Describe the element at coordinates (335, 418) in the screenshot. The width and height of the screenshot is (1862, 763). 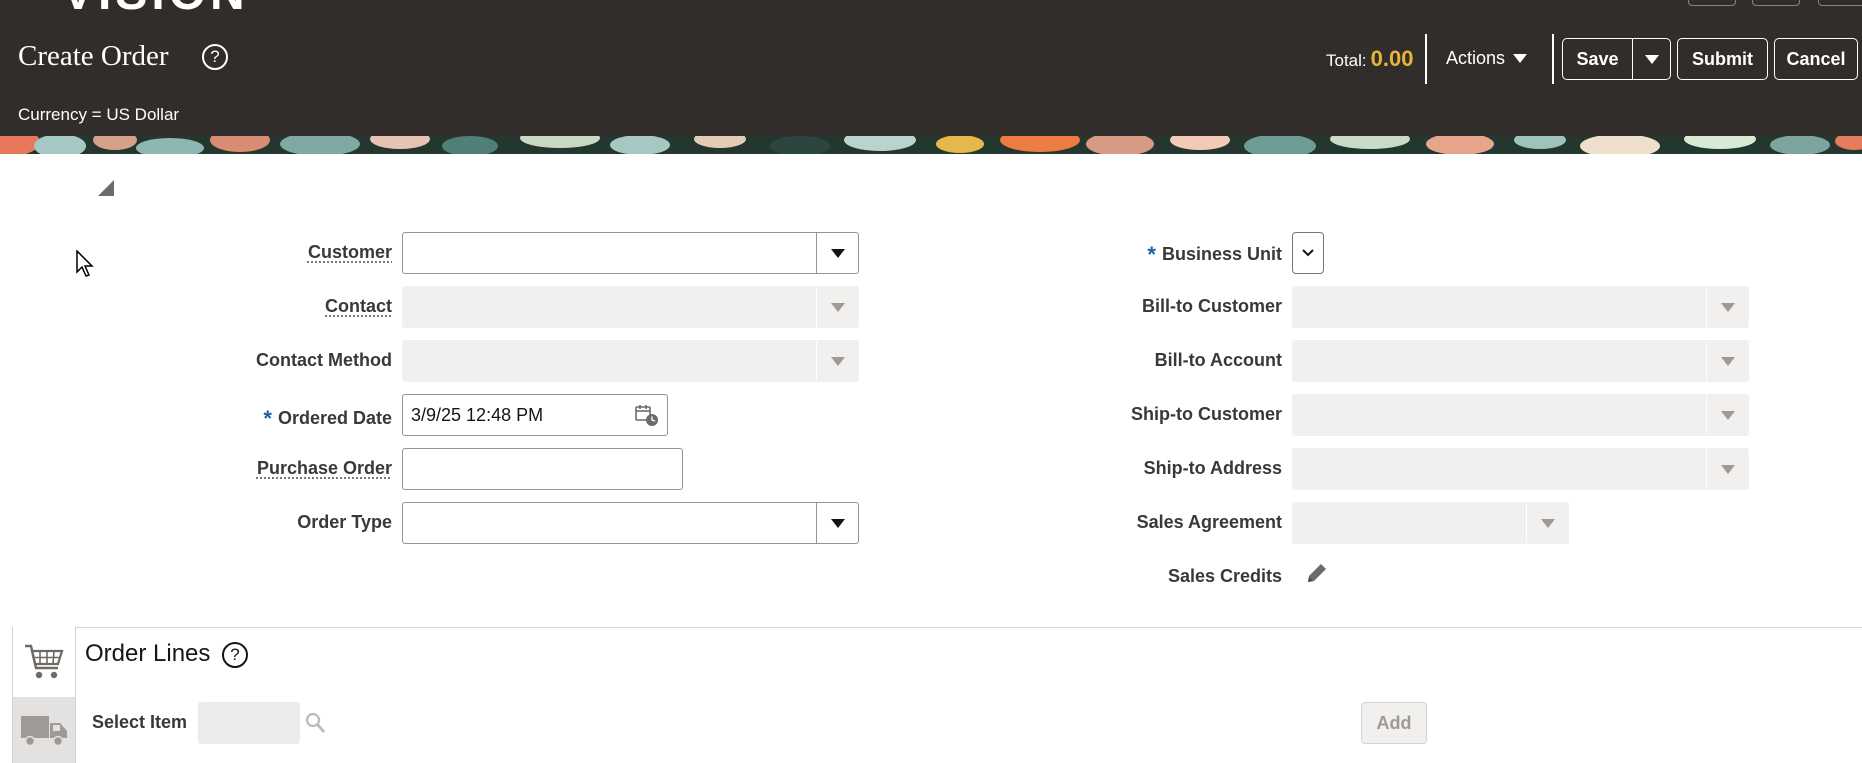
I see `ordered-date-label-text: Ordered Date` at that location.